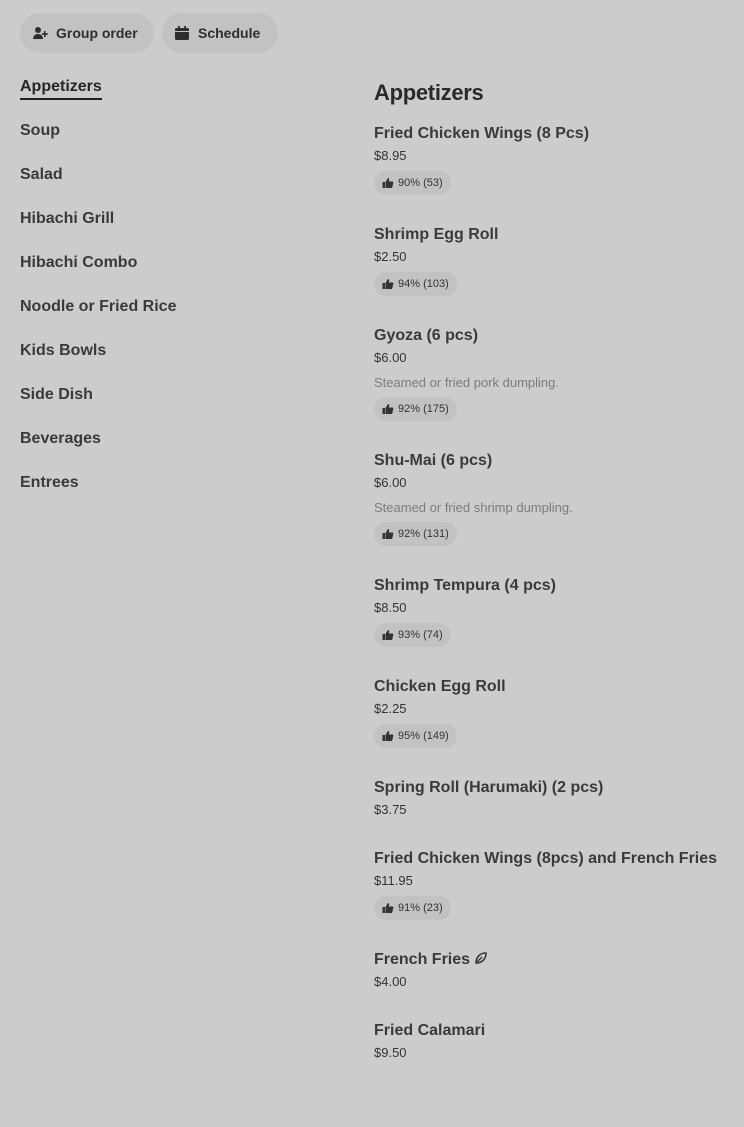 This screenshot has width=744, height=1127. I want to click on group-order-button: Group order, so click(87, 33).